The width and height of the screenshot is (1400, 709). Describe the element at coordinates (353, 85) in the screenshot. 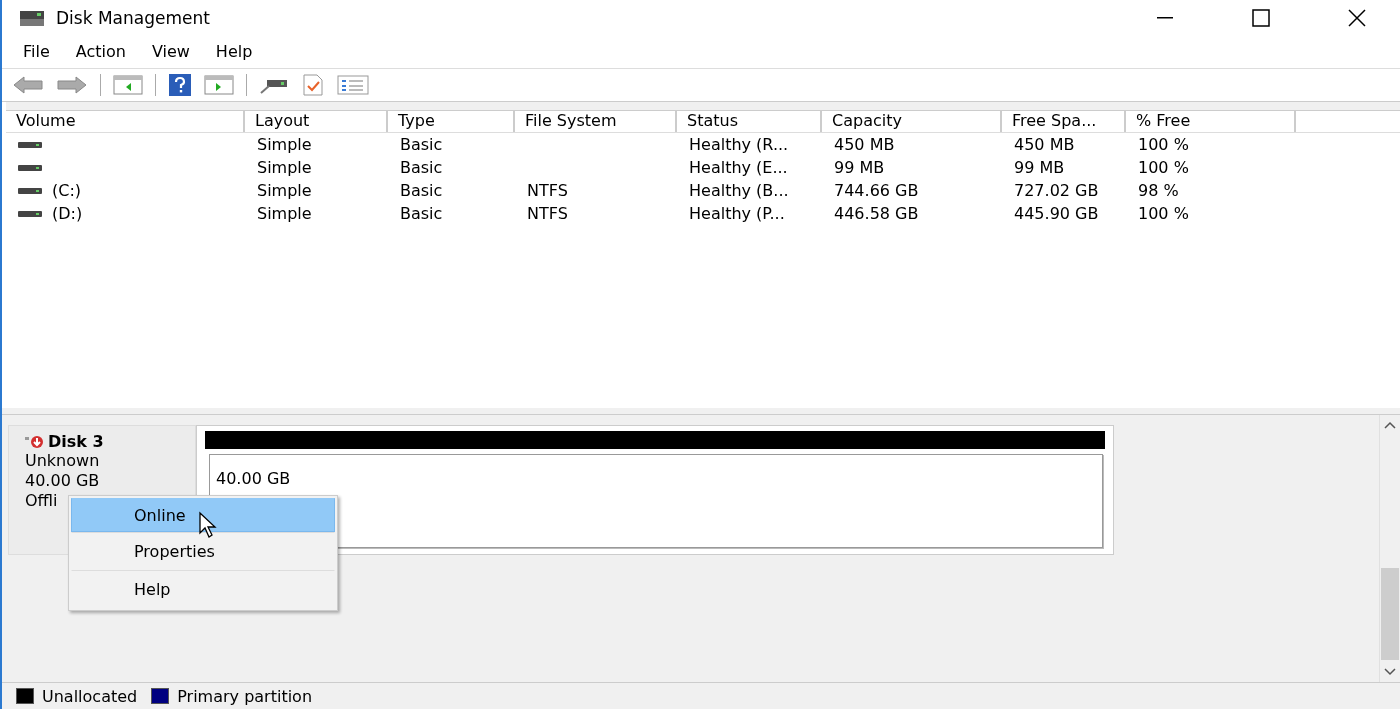

I see `checklist-icon` at that location.